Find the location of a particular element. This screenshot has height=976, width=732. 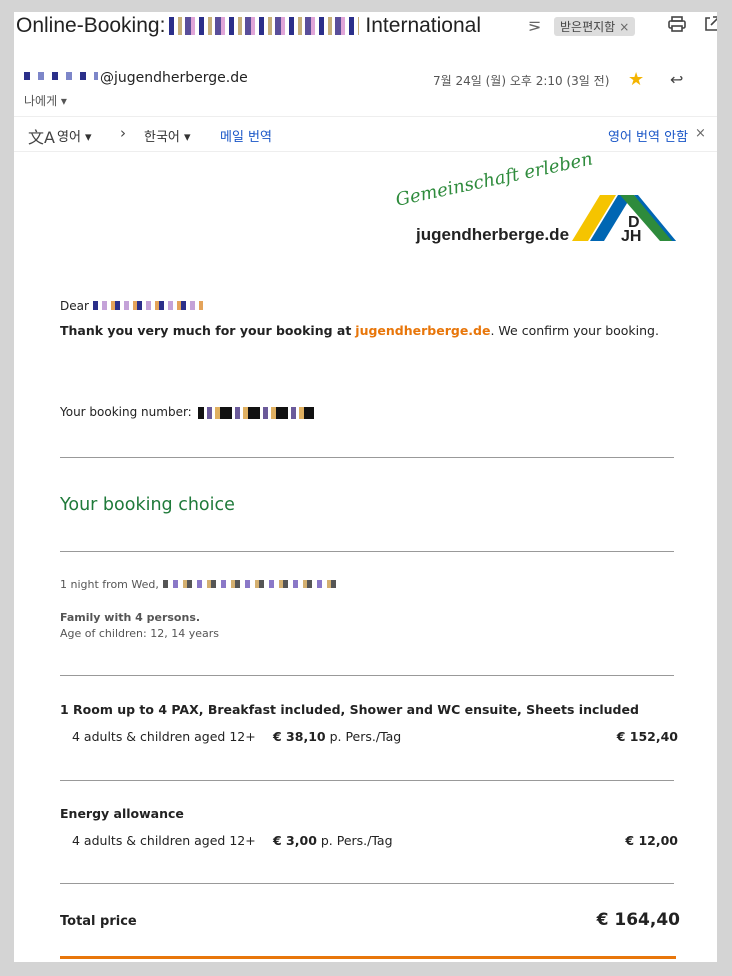

unit-price: € 38,10 p. Pers./Tag is located at coordinates (337, 736).